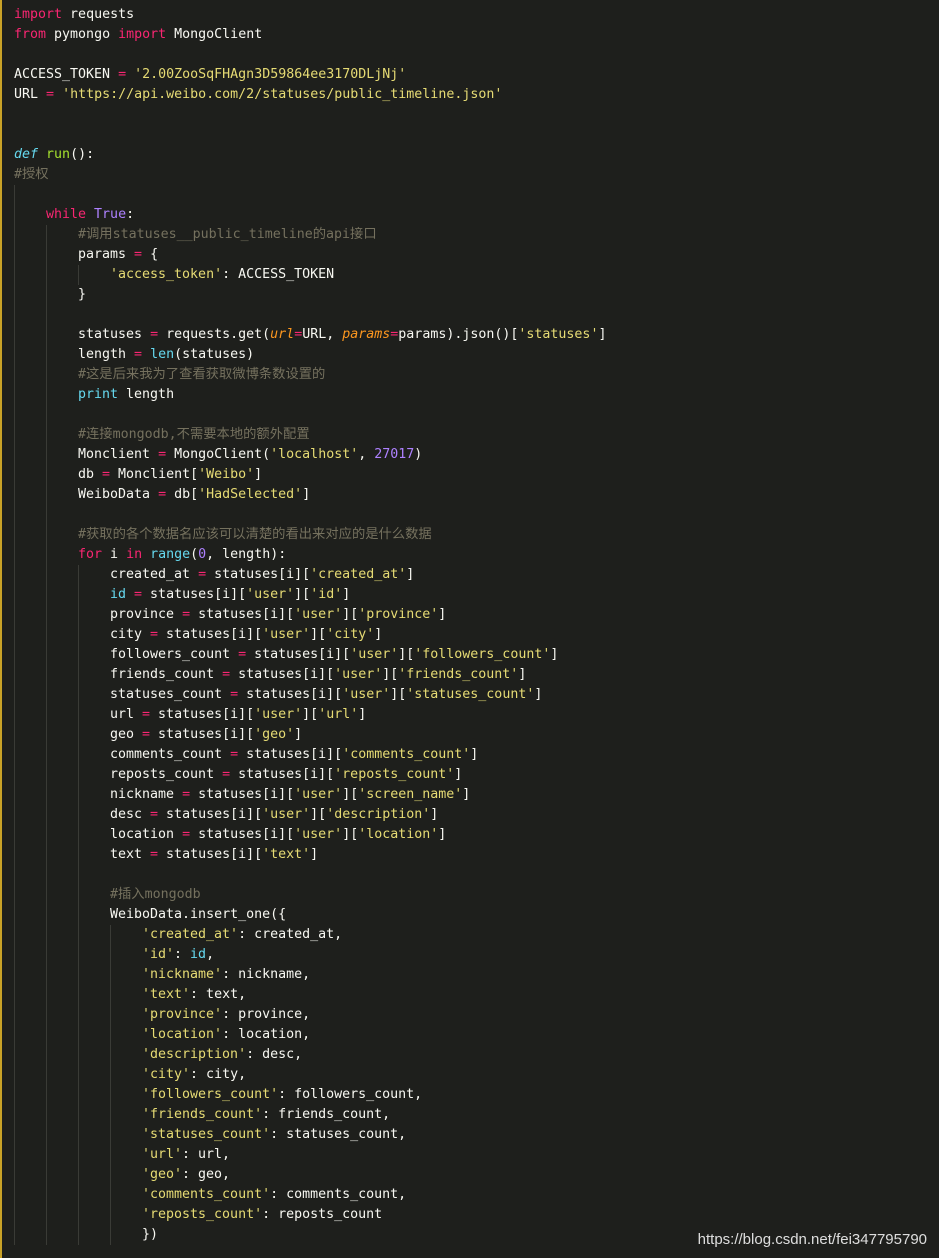 This screenshot has width=939, height=1258. Describe the element at coordinates (198, 954) in the screenshot. I see `code-token: id` at that location.